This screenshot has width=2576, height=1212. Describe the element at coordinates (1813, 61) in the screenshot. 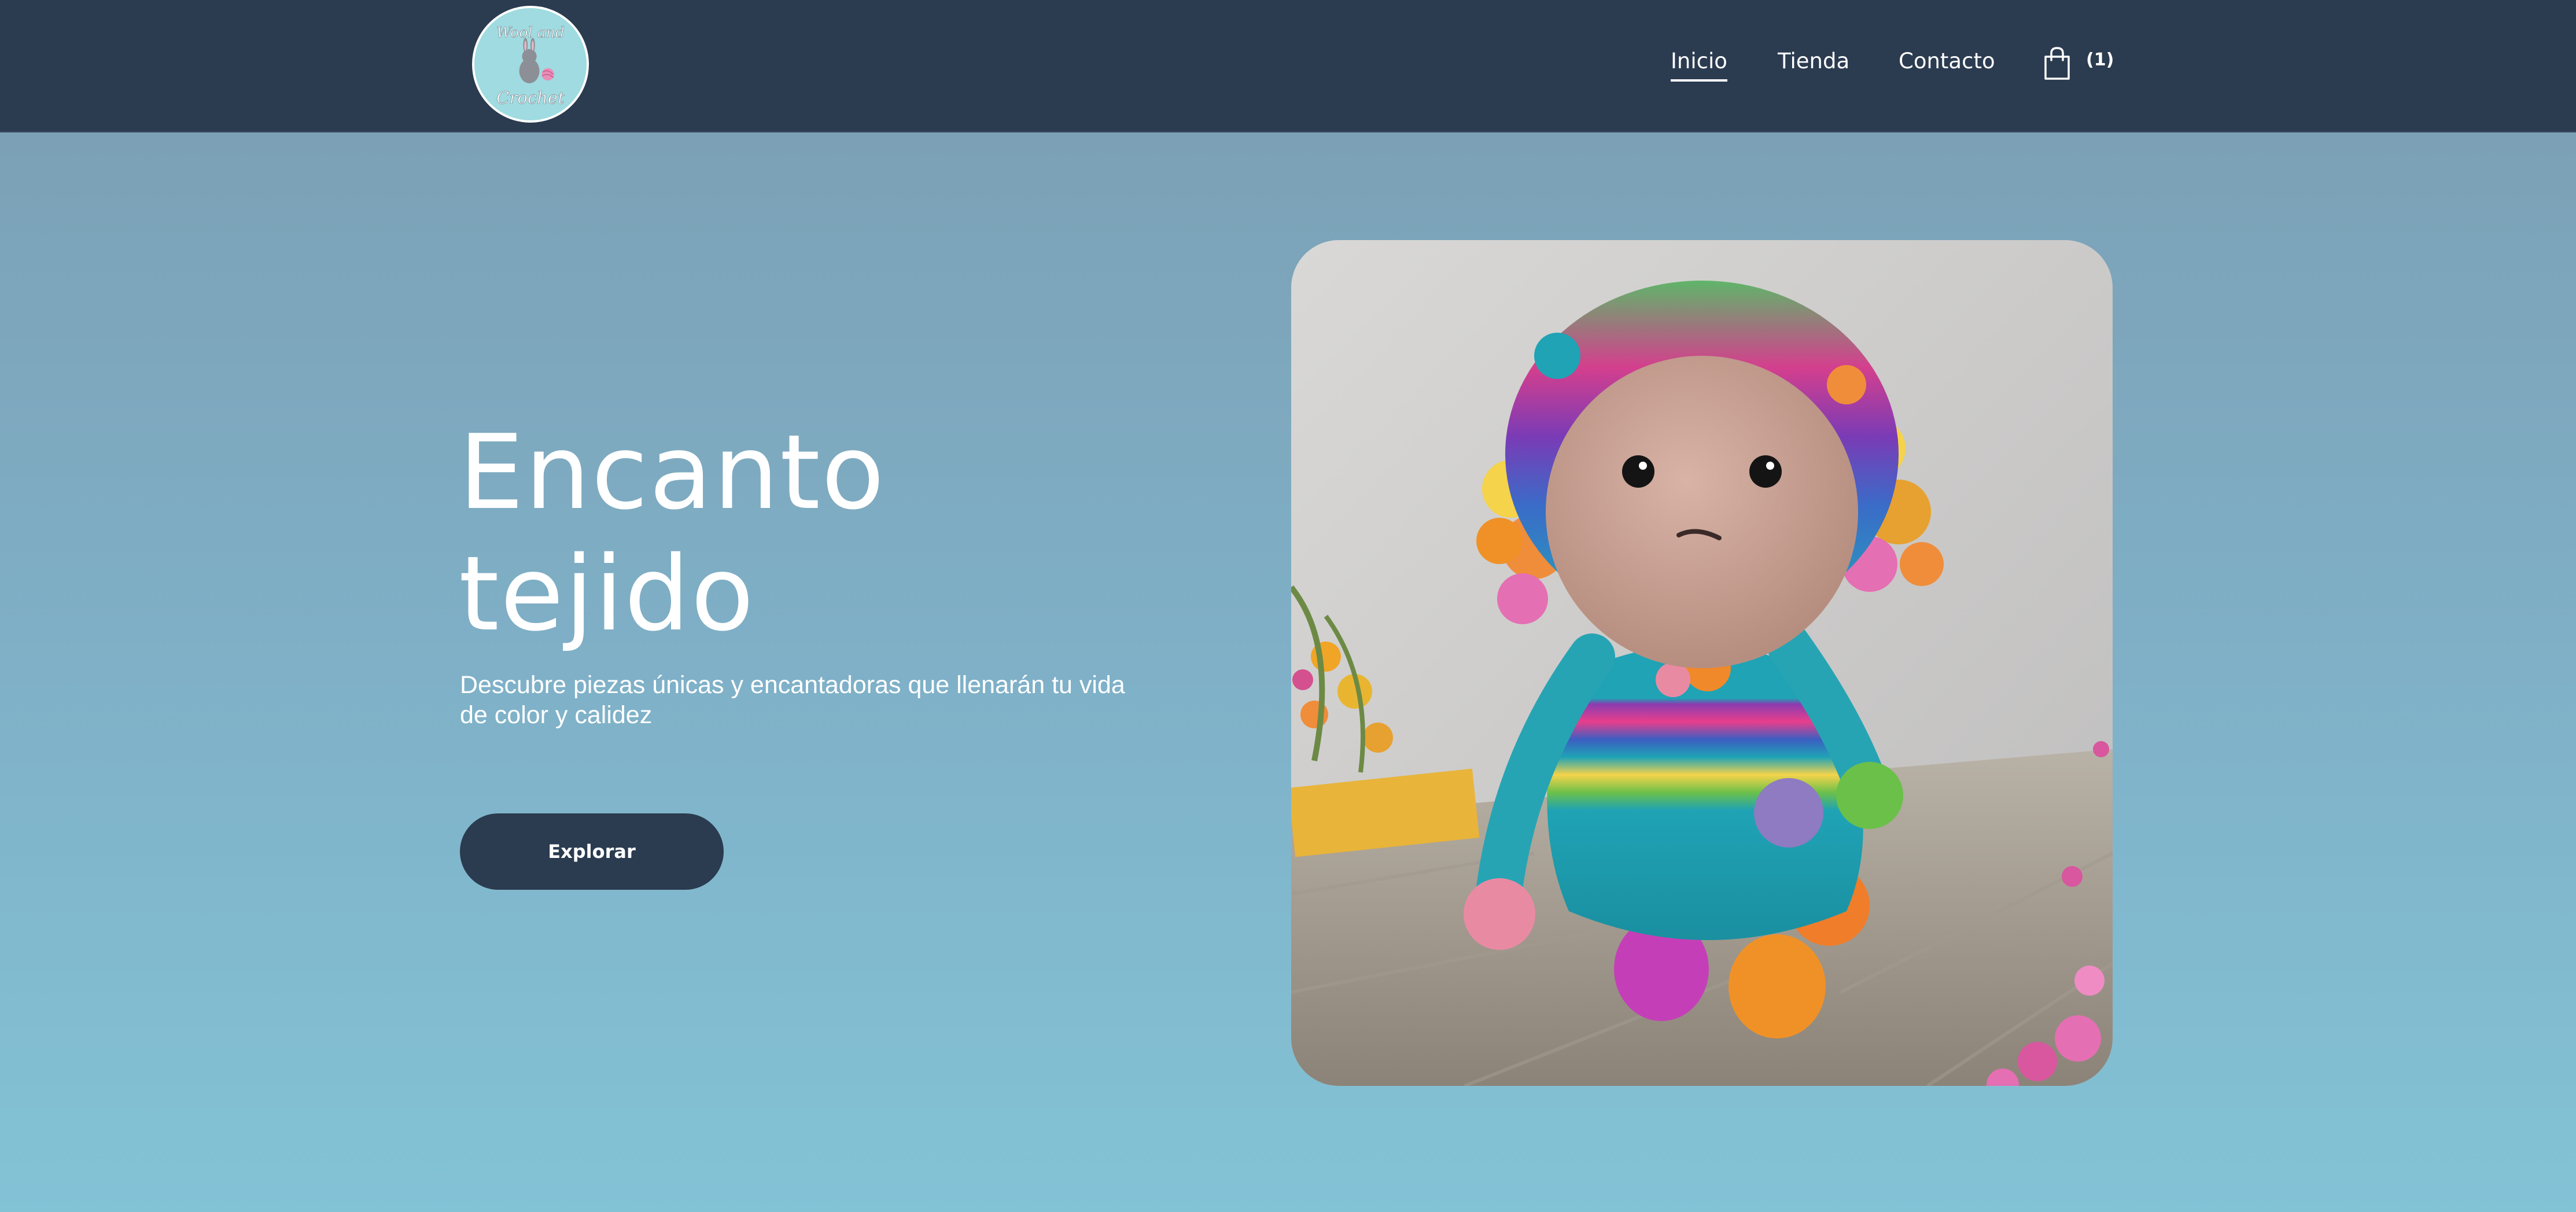

I see `nav-link-tienda: Tienda` at that location.